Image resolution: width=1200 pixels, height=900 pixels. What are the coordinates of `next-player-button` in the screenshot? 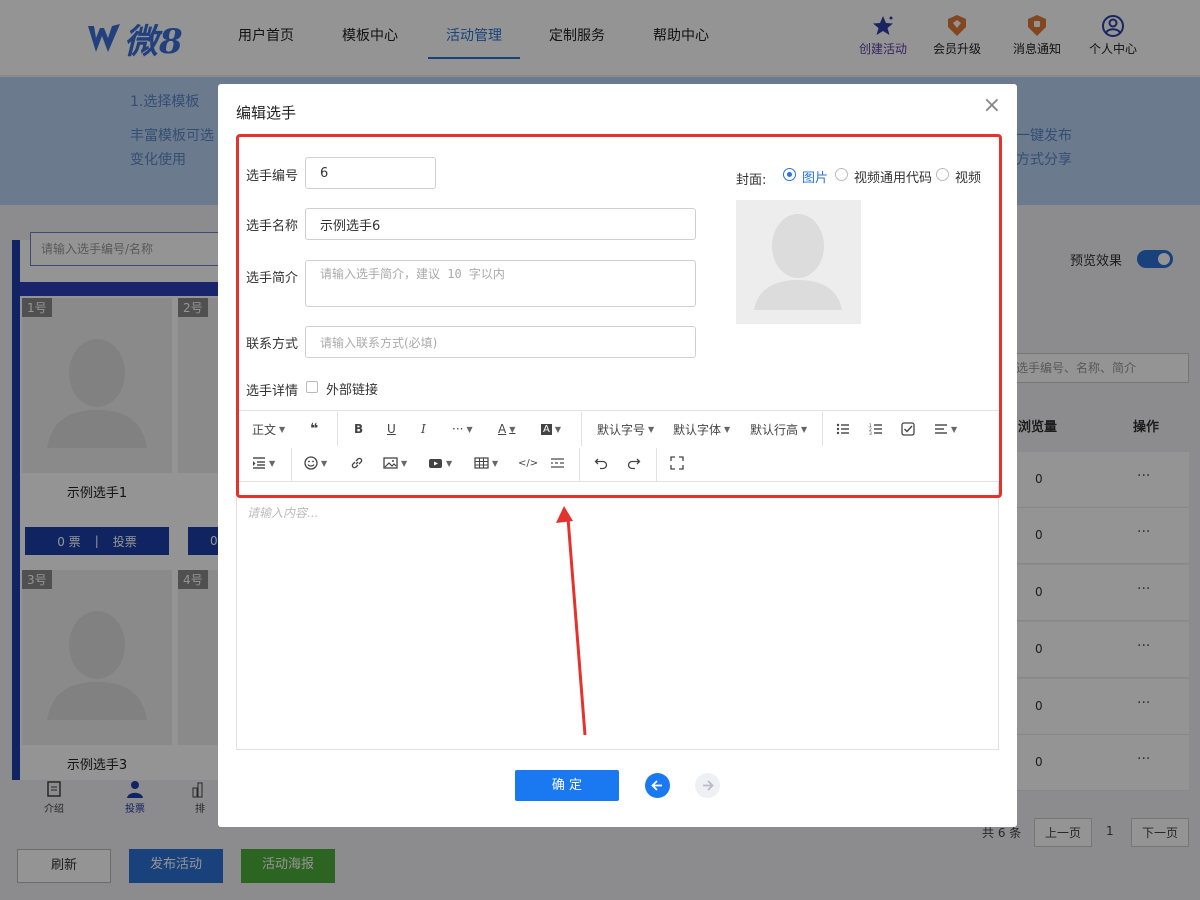 It's located at (707, 785).